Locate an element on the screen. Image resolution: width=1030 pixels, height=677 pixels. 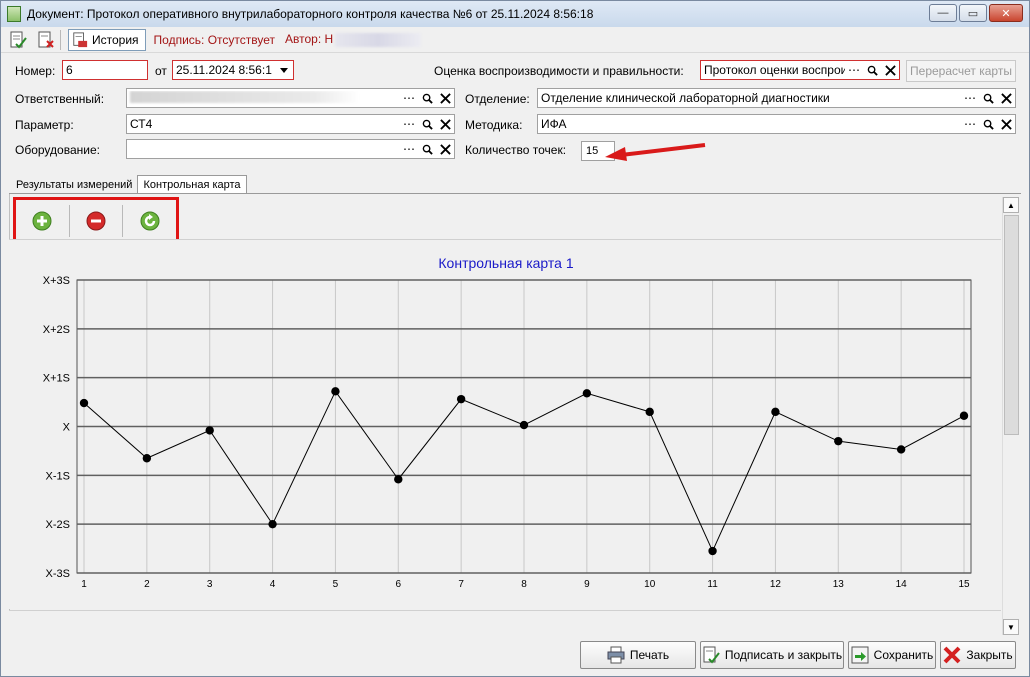
x-tick-label: 13 is located at coordinates (839, 584).